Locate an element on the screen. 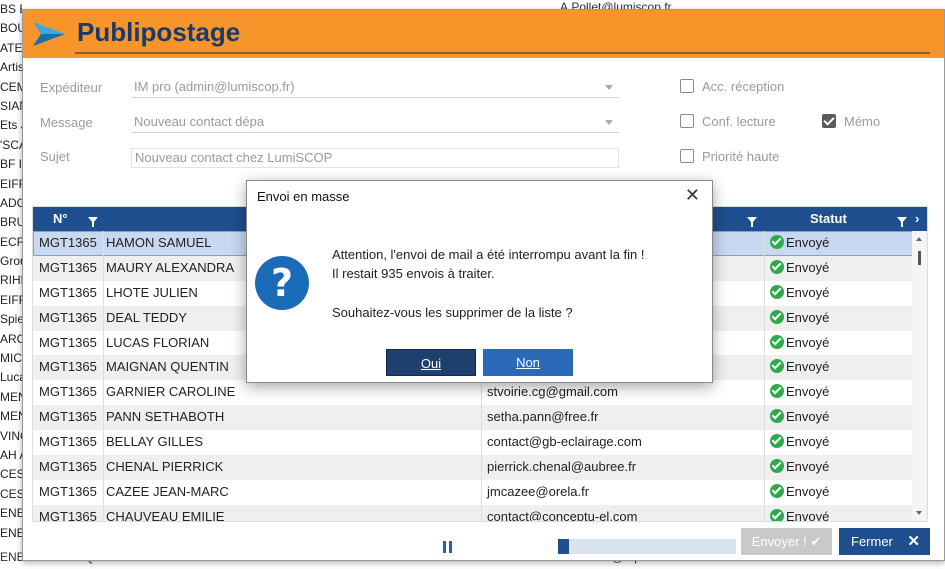  conf-lecture-checkbox is located at coordinates (687, 121).